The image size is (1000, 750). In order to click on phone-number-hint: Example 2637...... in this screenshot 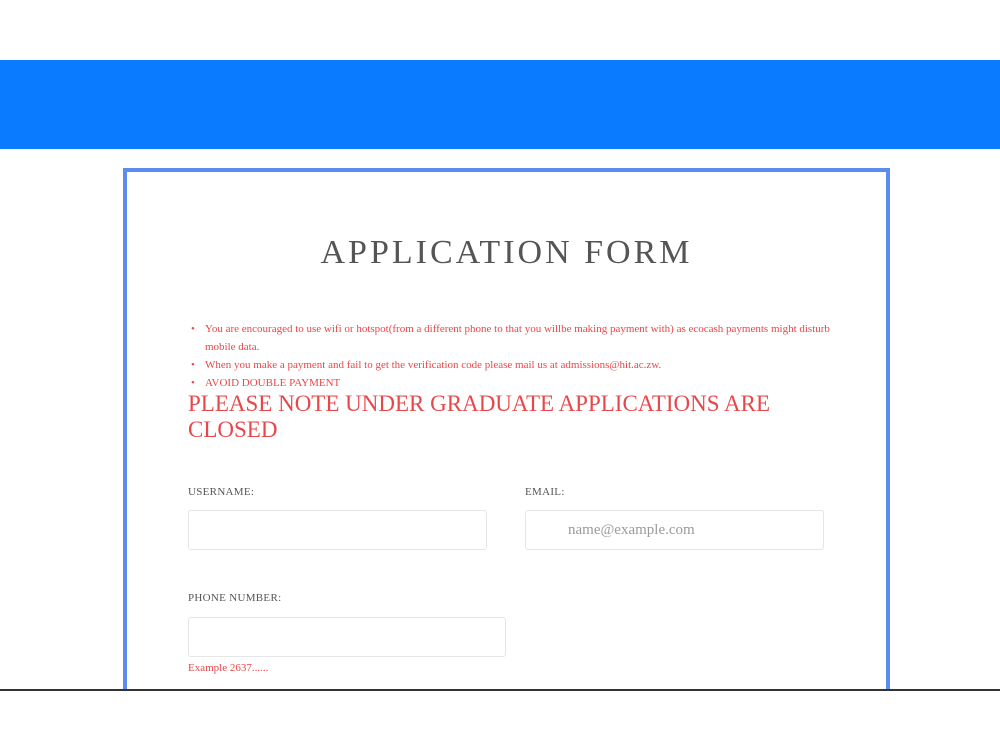, I will do `click(228, 668)`.